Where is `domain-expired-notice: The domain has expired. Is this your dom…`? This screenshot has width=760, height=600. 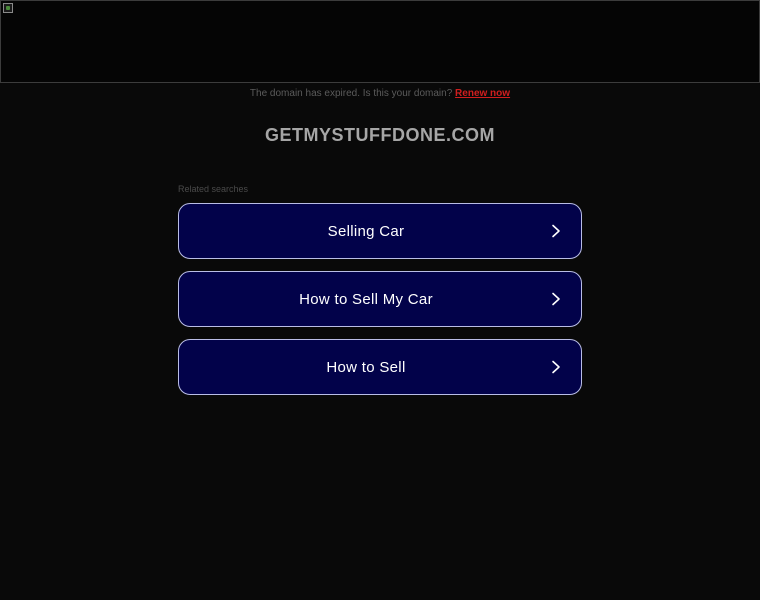
domain-expired-notice: The domain has expired. Is this your dom… is located at coordinates (380, 94).